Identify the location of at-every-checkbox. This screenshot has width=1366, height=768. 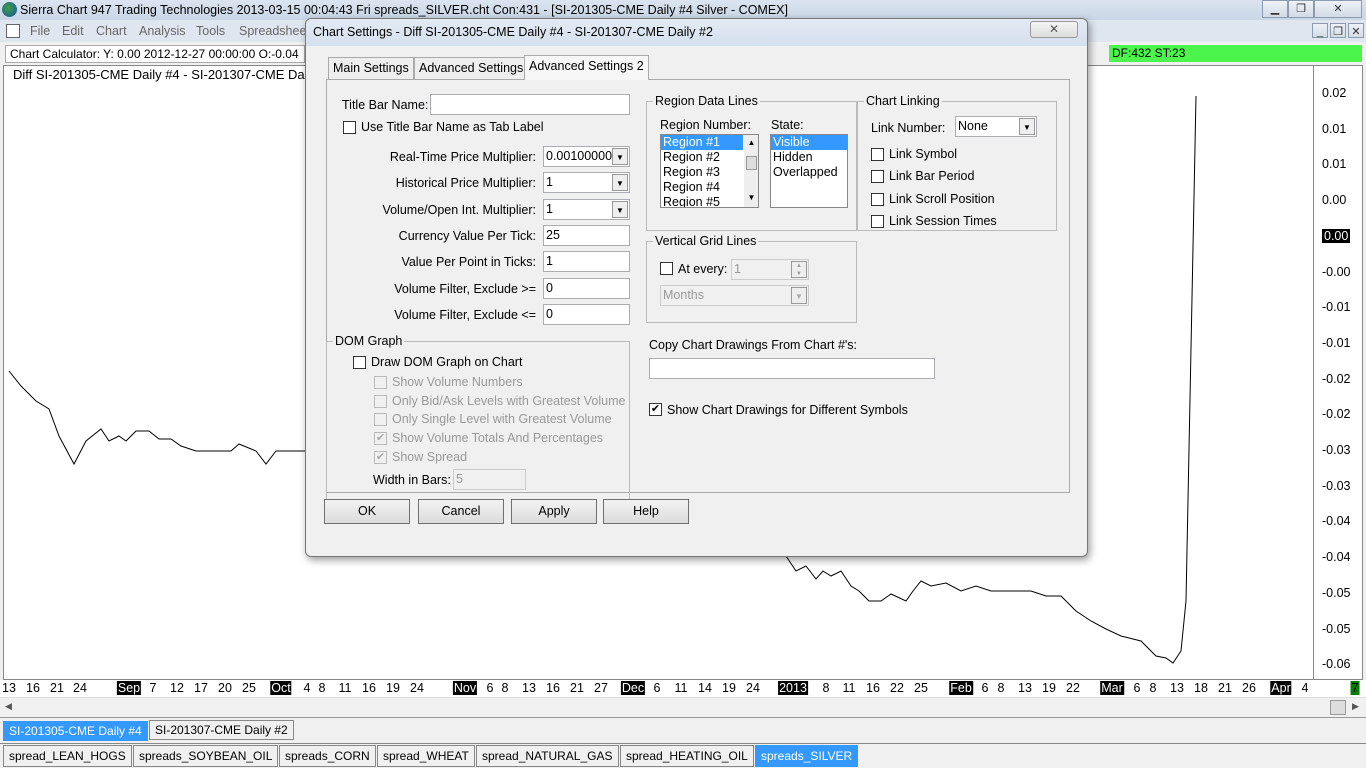
(666, 268).